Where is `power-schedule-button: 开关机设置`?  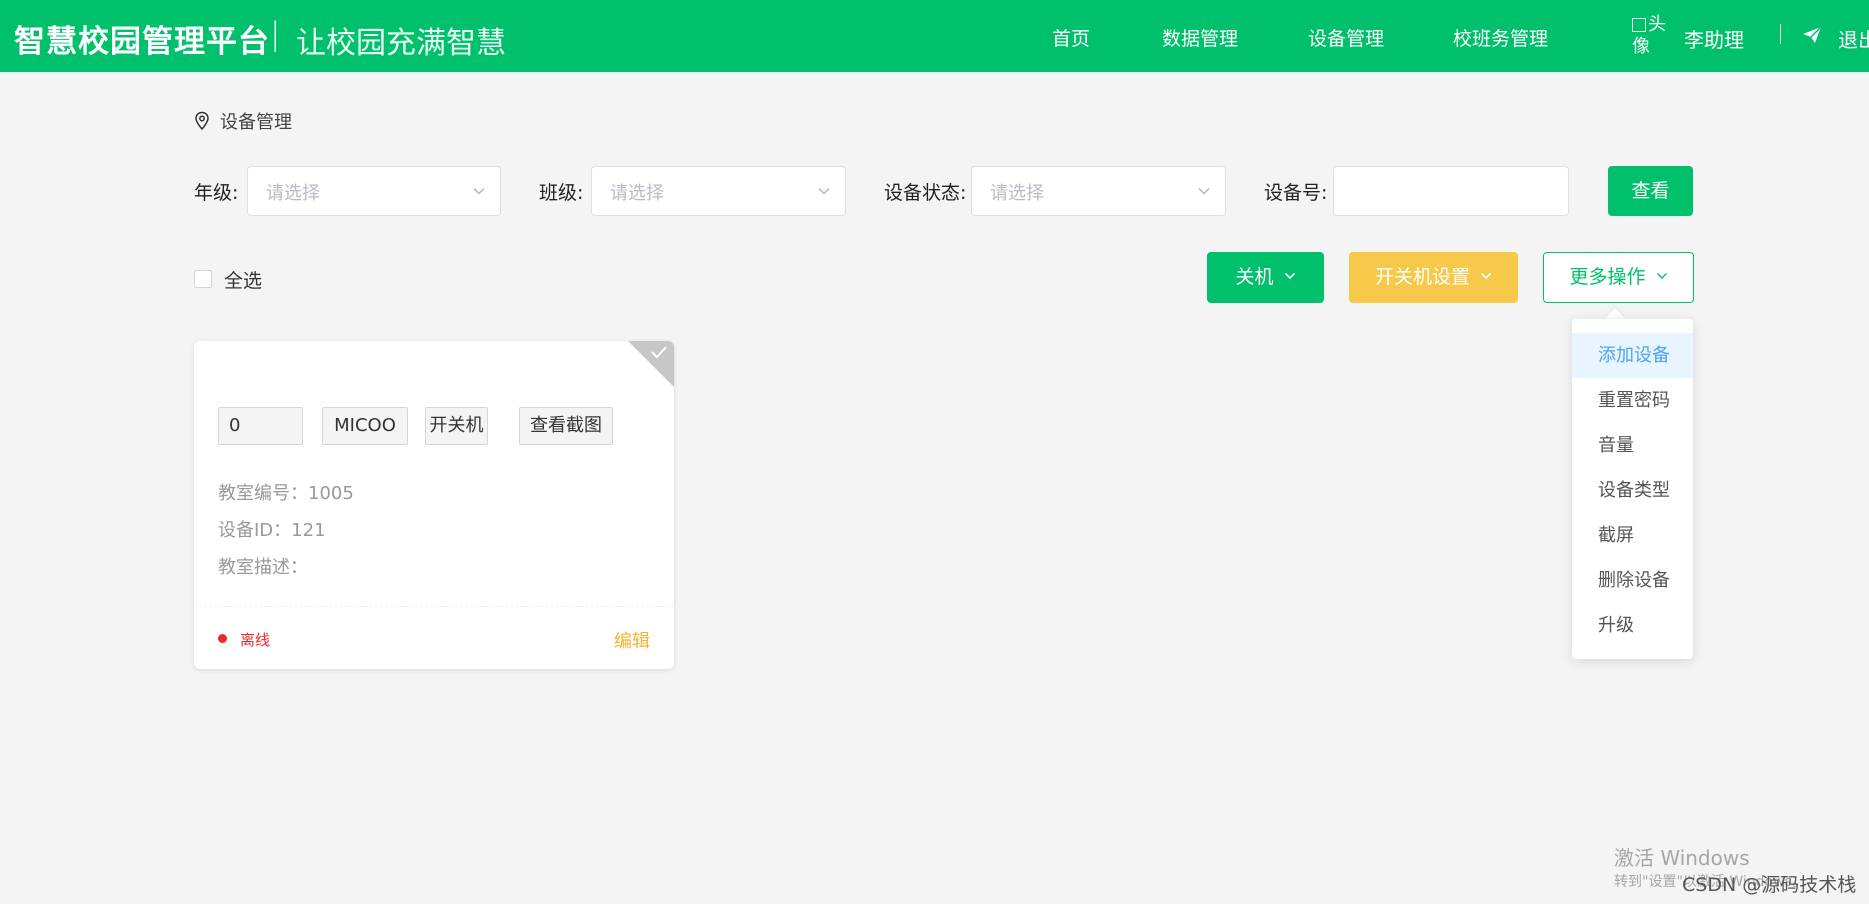 power-schedule-button: 开关机设置 is located at coordinates (1433, 277).